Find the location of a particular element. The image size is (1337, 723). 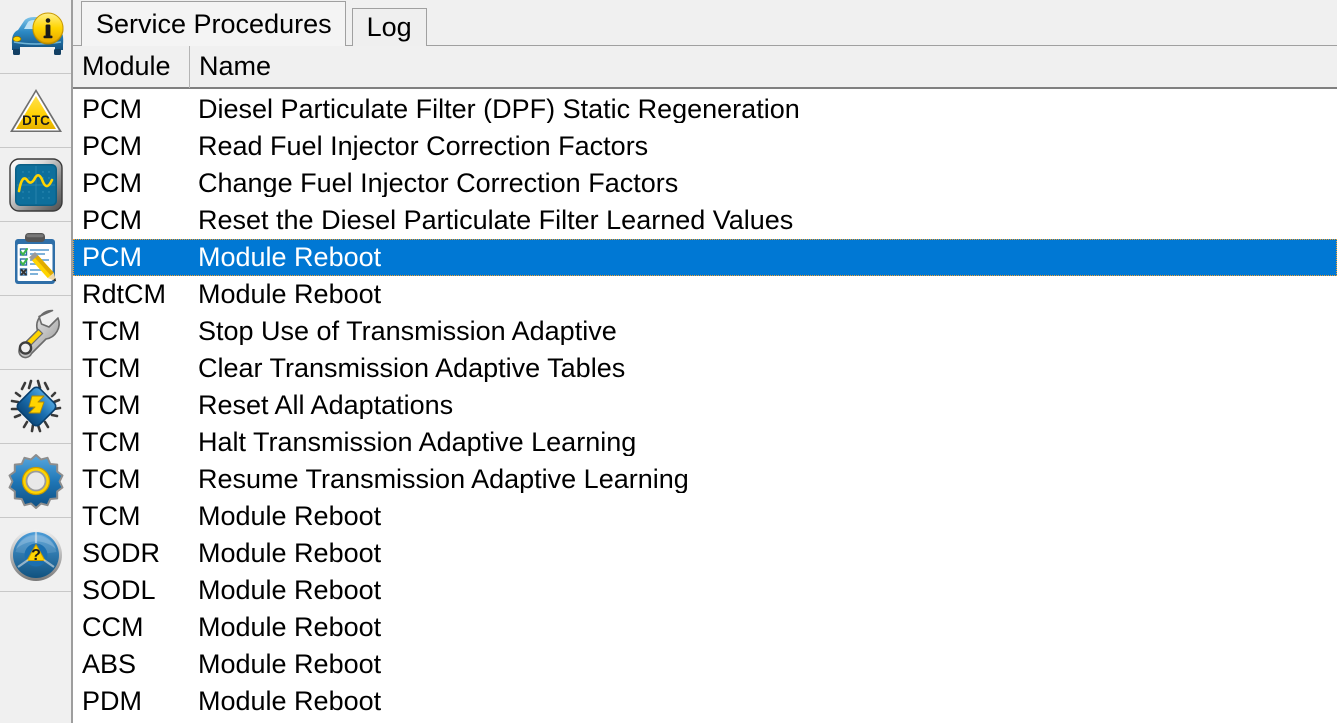

table-row: RdtCM Module Reboot is located at coordinates (705, 294).